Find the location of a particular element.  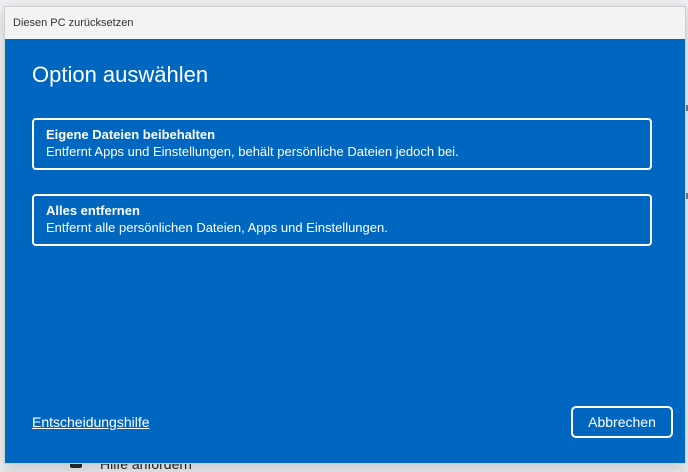

help-me-choose-link: Entscheidungshilfe is located at coordinates (91, 422).